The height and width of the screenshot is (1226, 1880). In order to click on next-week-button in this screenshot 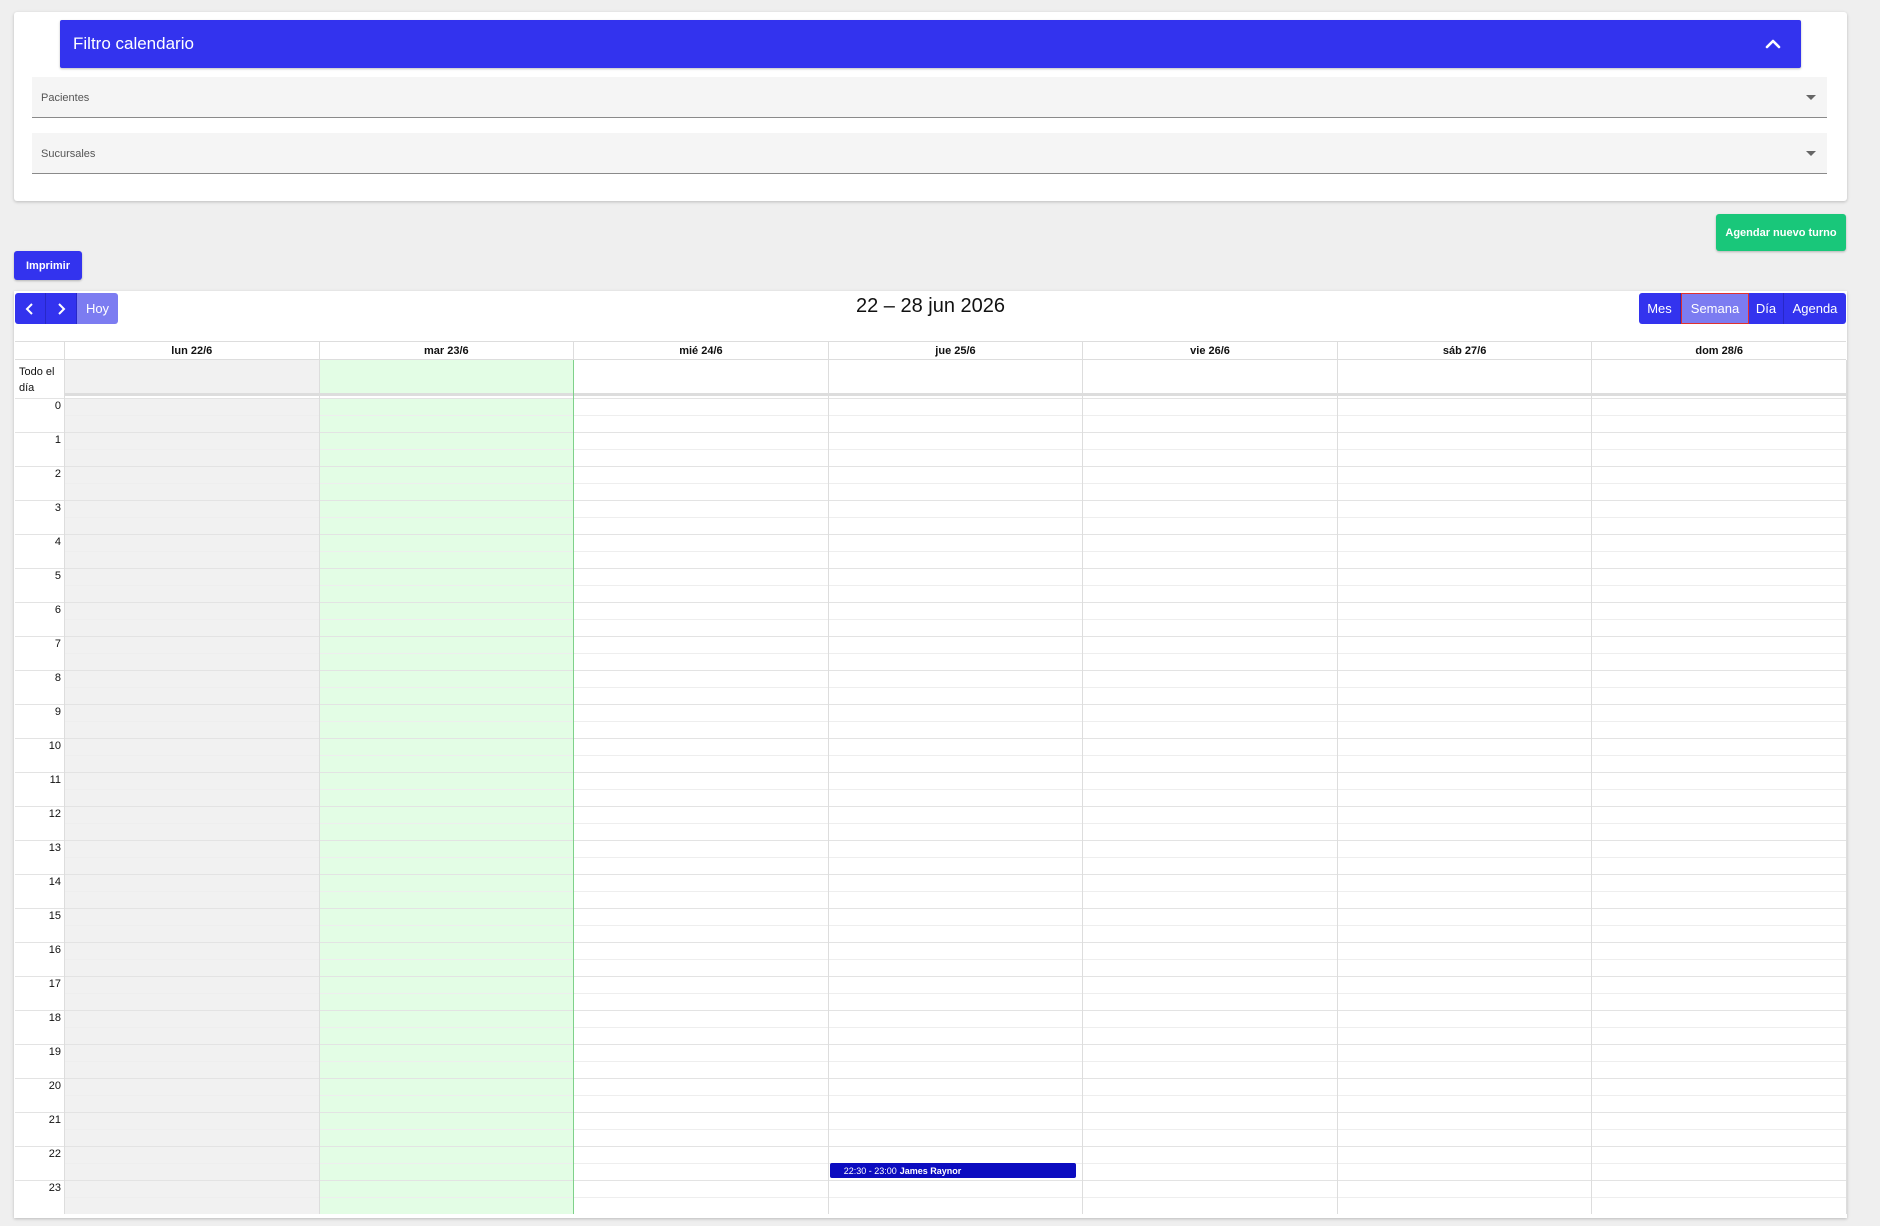, I will do `click(61, 308)`.